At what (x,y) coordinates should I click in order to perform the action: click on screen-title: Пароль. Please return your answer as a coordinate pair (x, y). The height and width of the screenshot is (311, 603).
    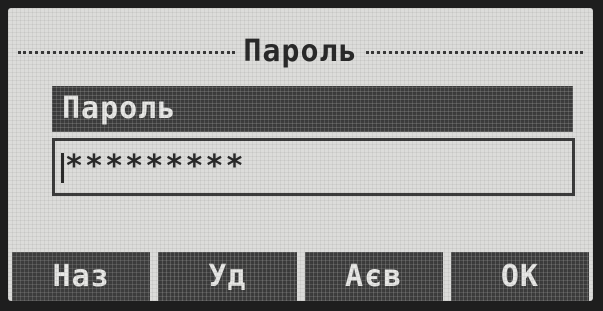
    Looking at the image, I should click on (300, 51).